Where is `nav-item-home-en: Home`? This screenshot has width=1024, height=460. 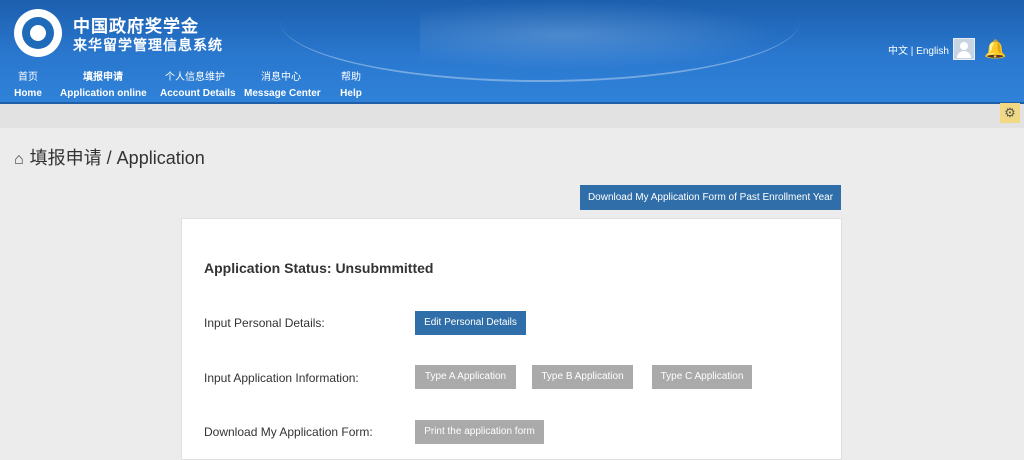
nav-item-home-en: Home is located at coordinates (28, 93).